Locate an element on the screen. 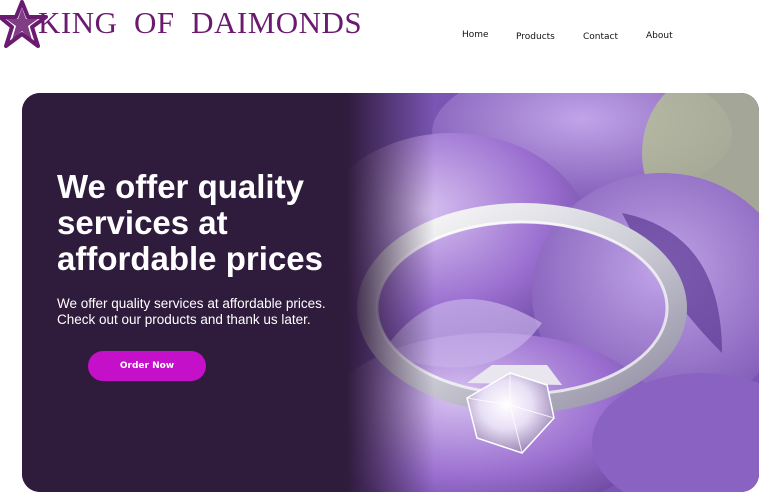 The image size is (763, 498). order-now-button: Order Now is located at coordinates (147, 366).